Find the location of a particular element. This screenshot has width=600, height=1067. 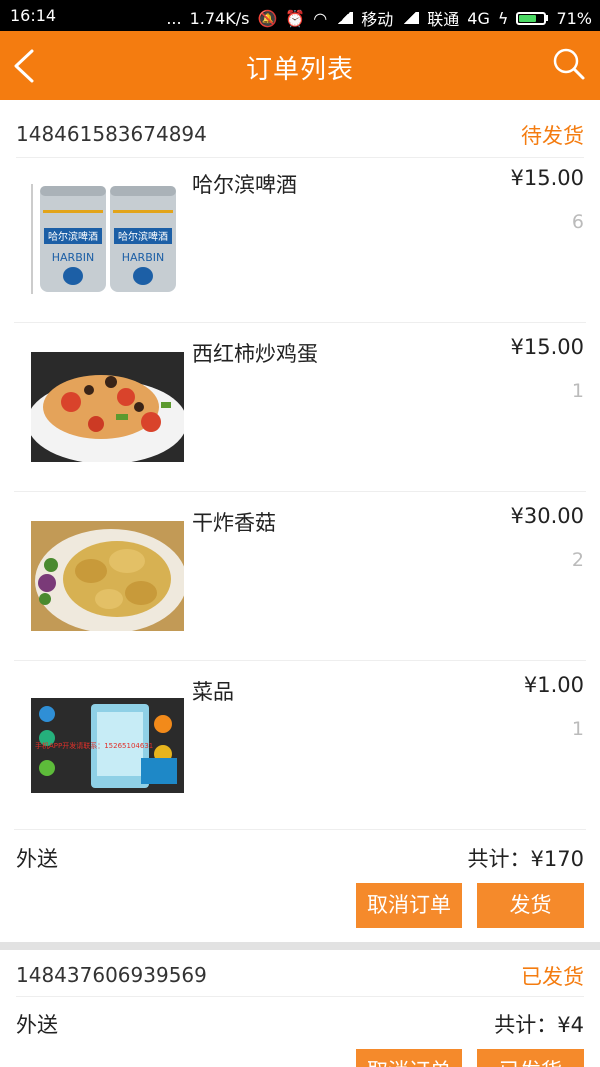

alarm-icon: ⏰ is located at coordinates (295, 18).